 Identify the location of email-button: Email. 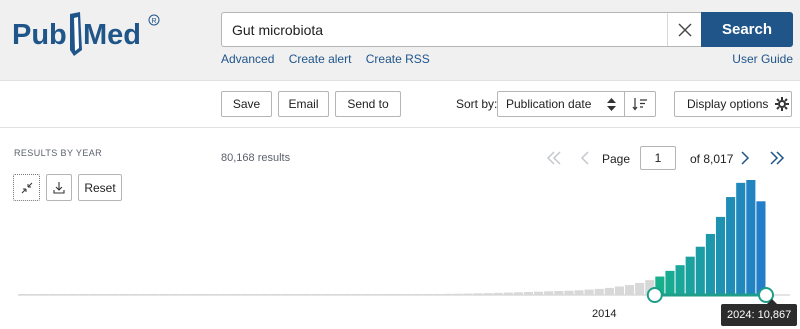
(303, 104).